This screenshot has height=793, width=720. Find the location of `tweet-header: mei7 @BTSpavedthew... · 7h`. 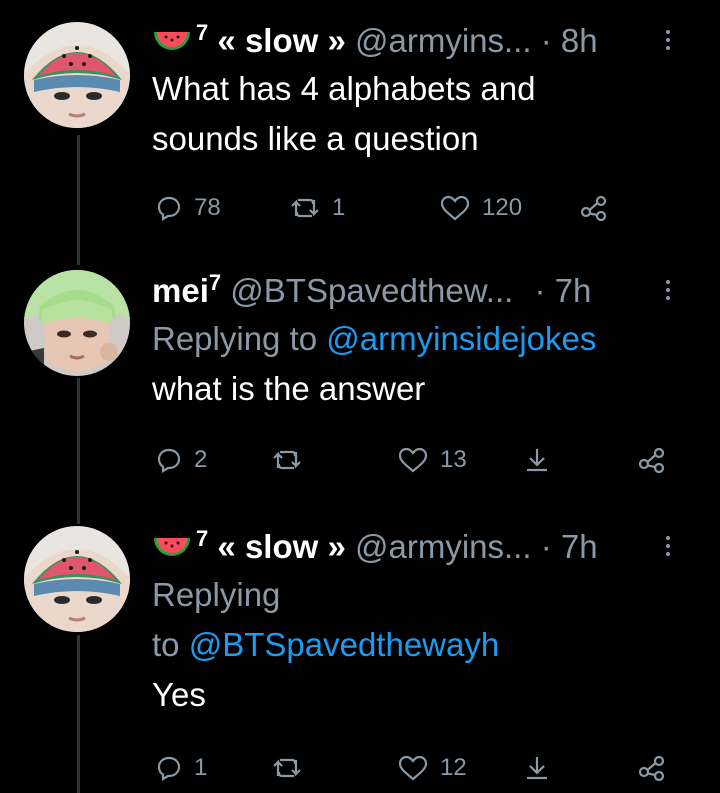

tweet-header: mei7 @BTSpavedthew... · 7h is located at coordinates (416, 291).